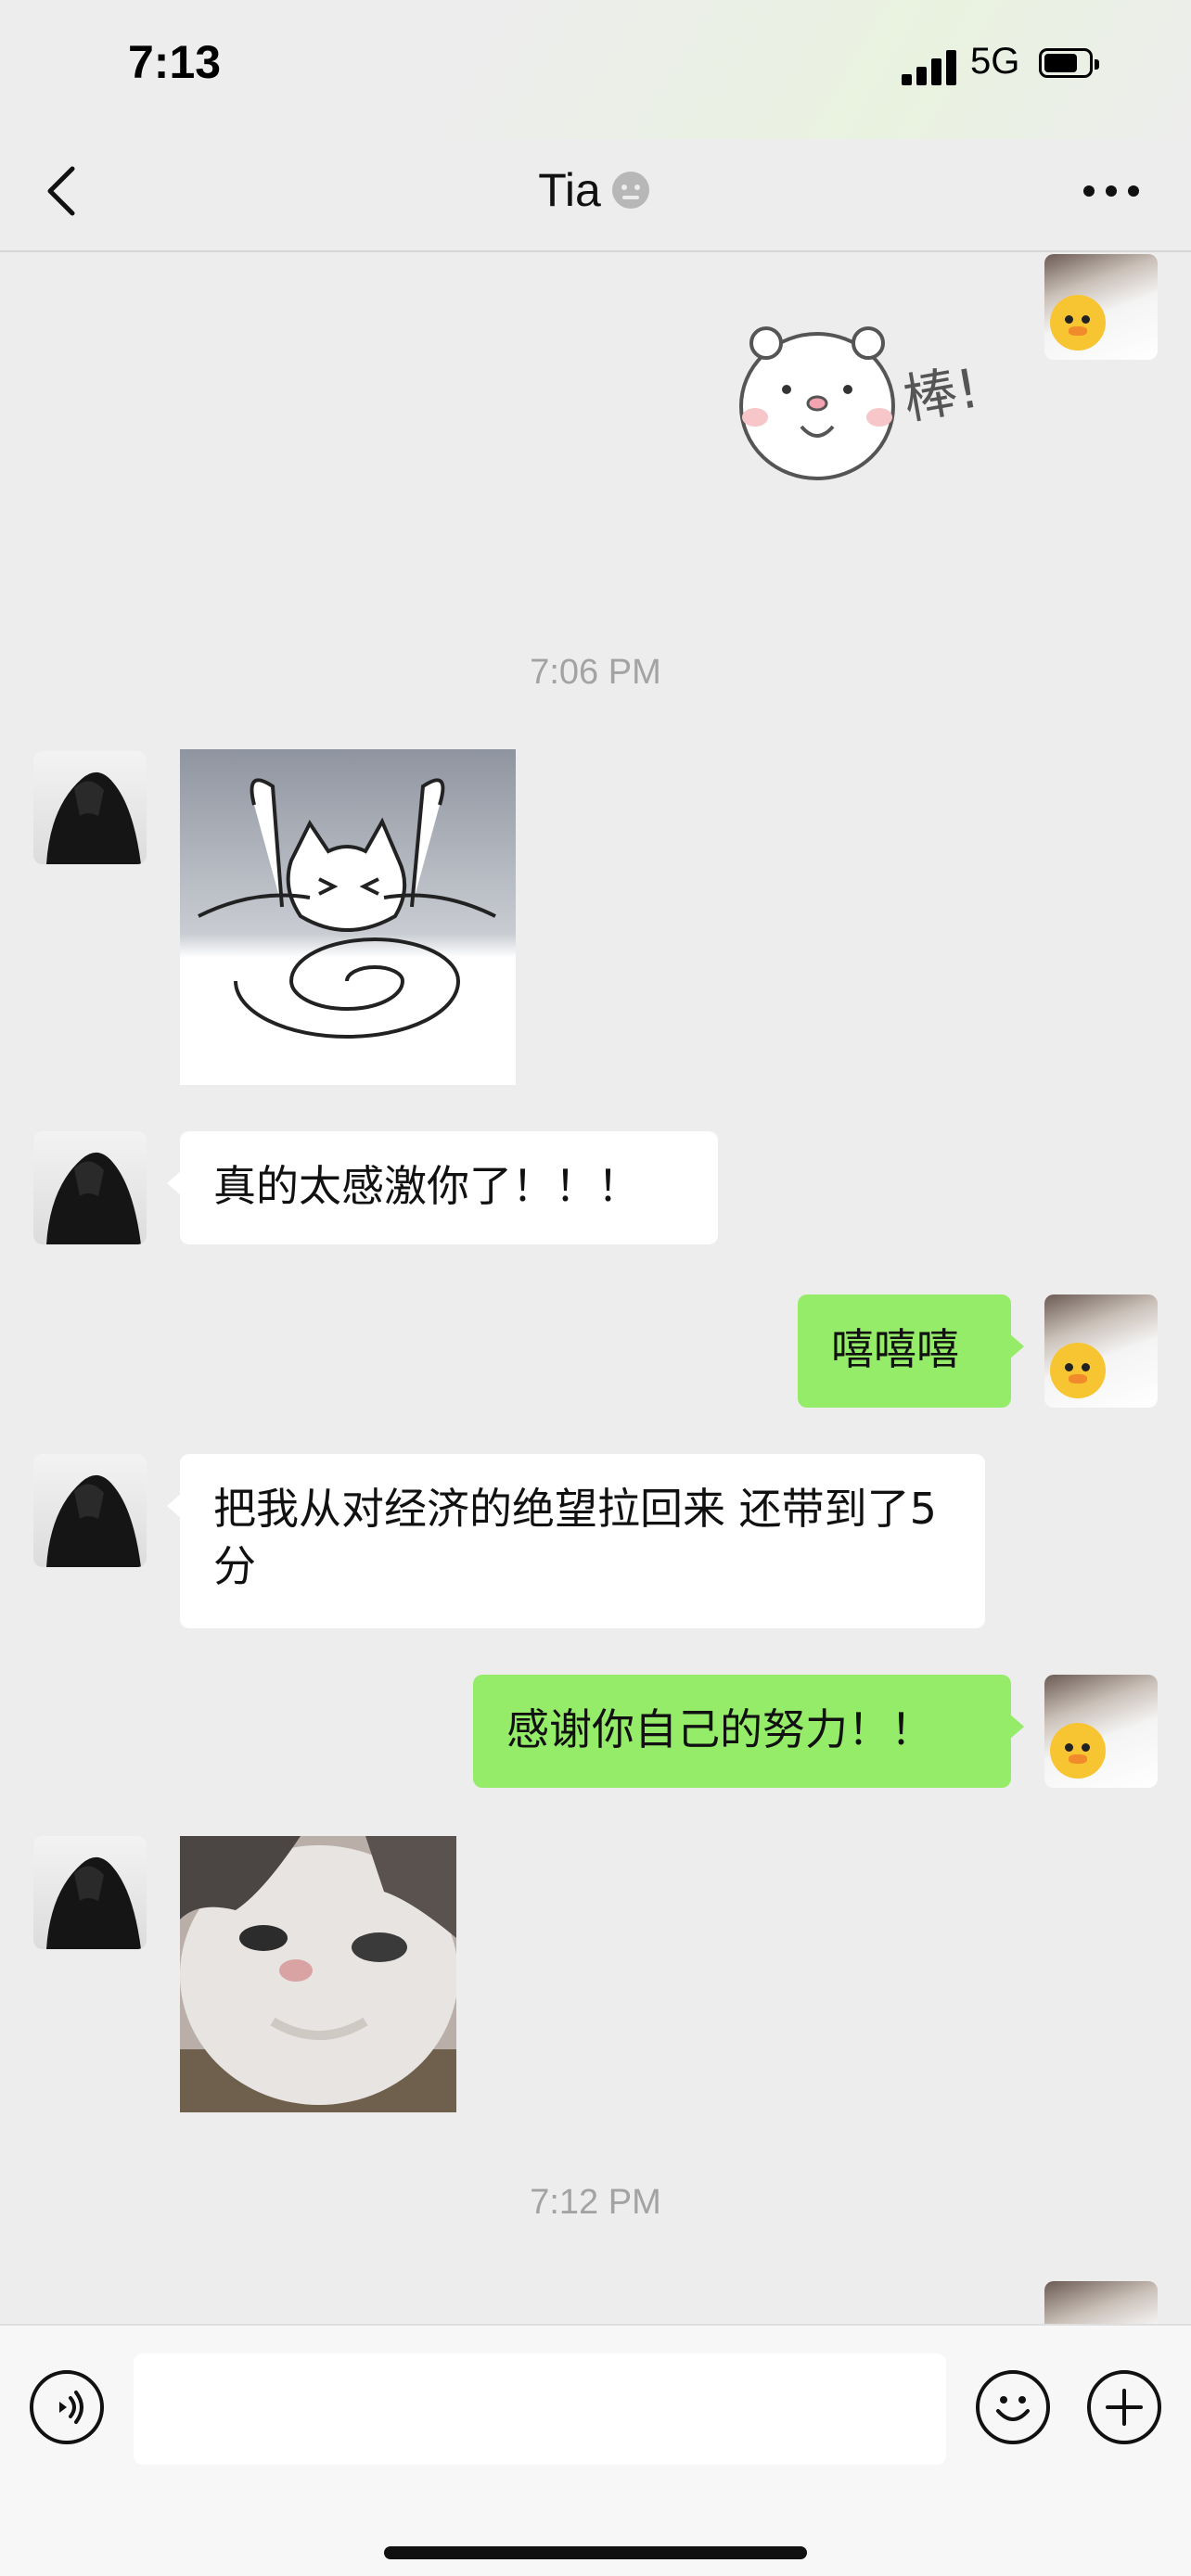 This screenshot has width=1191, height=2576. I want to click on input-bar, so click(595, 2450).